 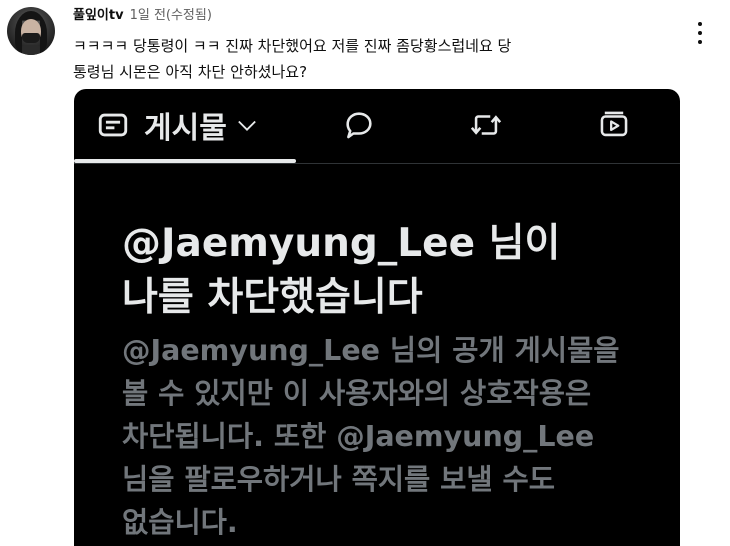 I want to click on tab-posts-label: 게시물, so click(x=185, y=128).